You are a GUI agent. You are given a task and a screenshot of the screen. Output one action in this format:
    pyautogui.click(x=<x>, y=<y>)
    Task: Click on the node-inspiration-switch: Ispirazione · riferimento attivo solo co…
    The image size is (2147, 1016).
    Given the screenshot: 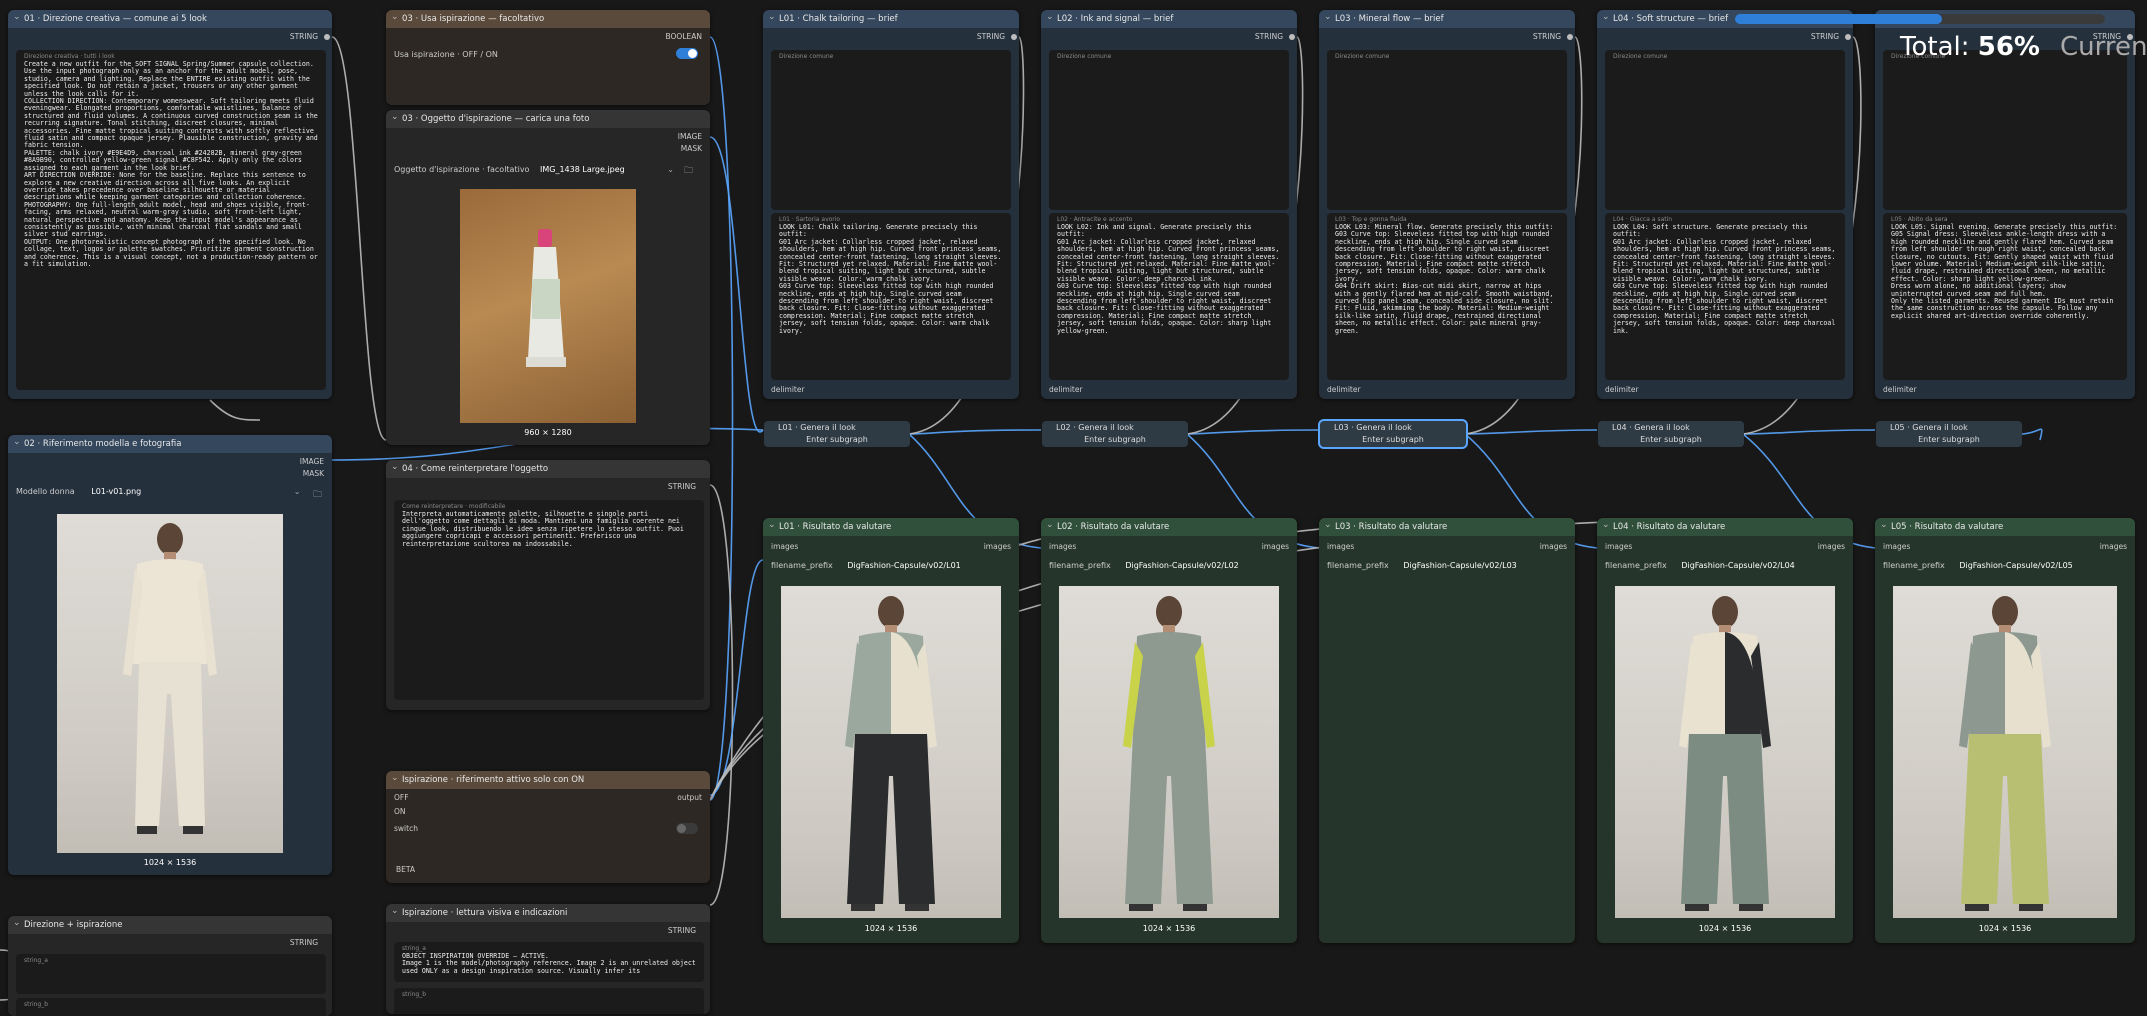 What is the action you would take?
    pyautogui.click(x=548, y=827)
    